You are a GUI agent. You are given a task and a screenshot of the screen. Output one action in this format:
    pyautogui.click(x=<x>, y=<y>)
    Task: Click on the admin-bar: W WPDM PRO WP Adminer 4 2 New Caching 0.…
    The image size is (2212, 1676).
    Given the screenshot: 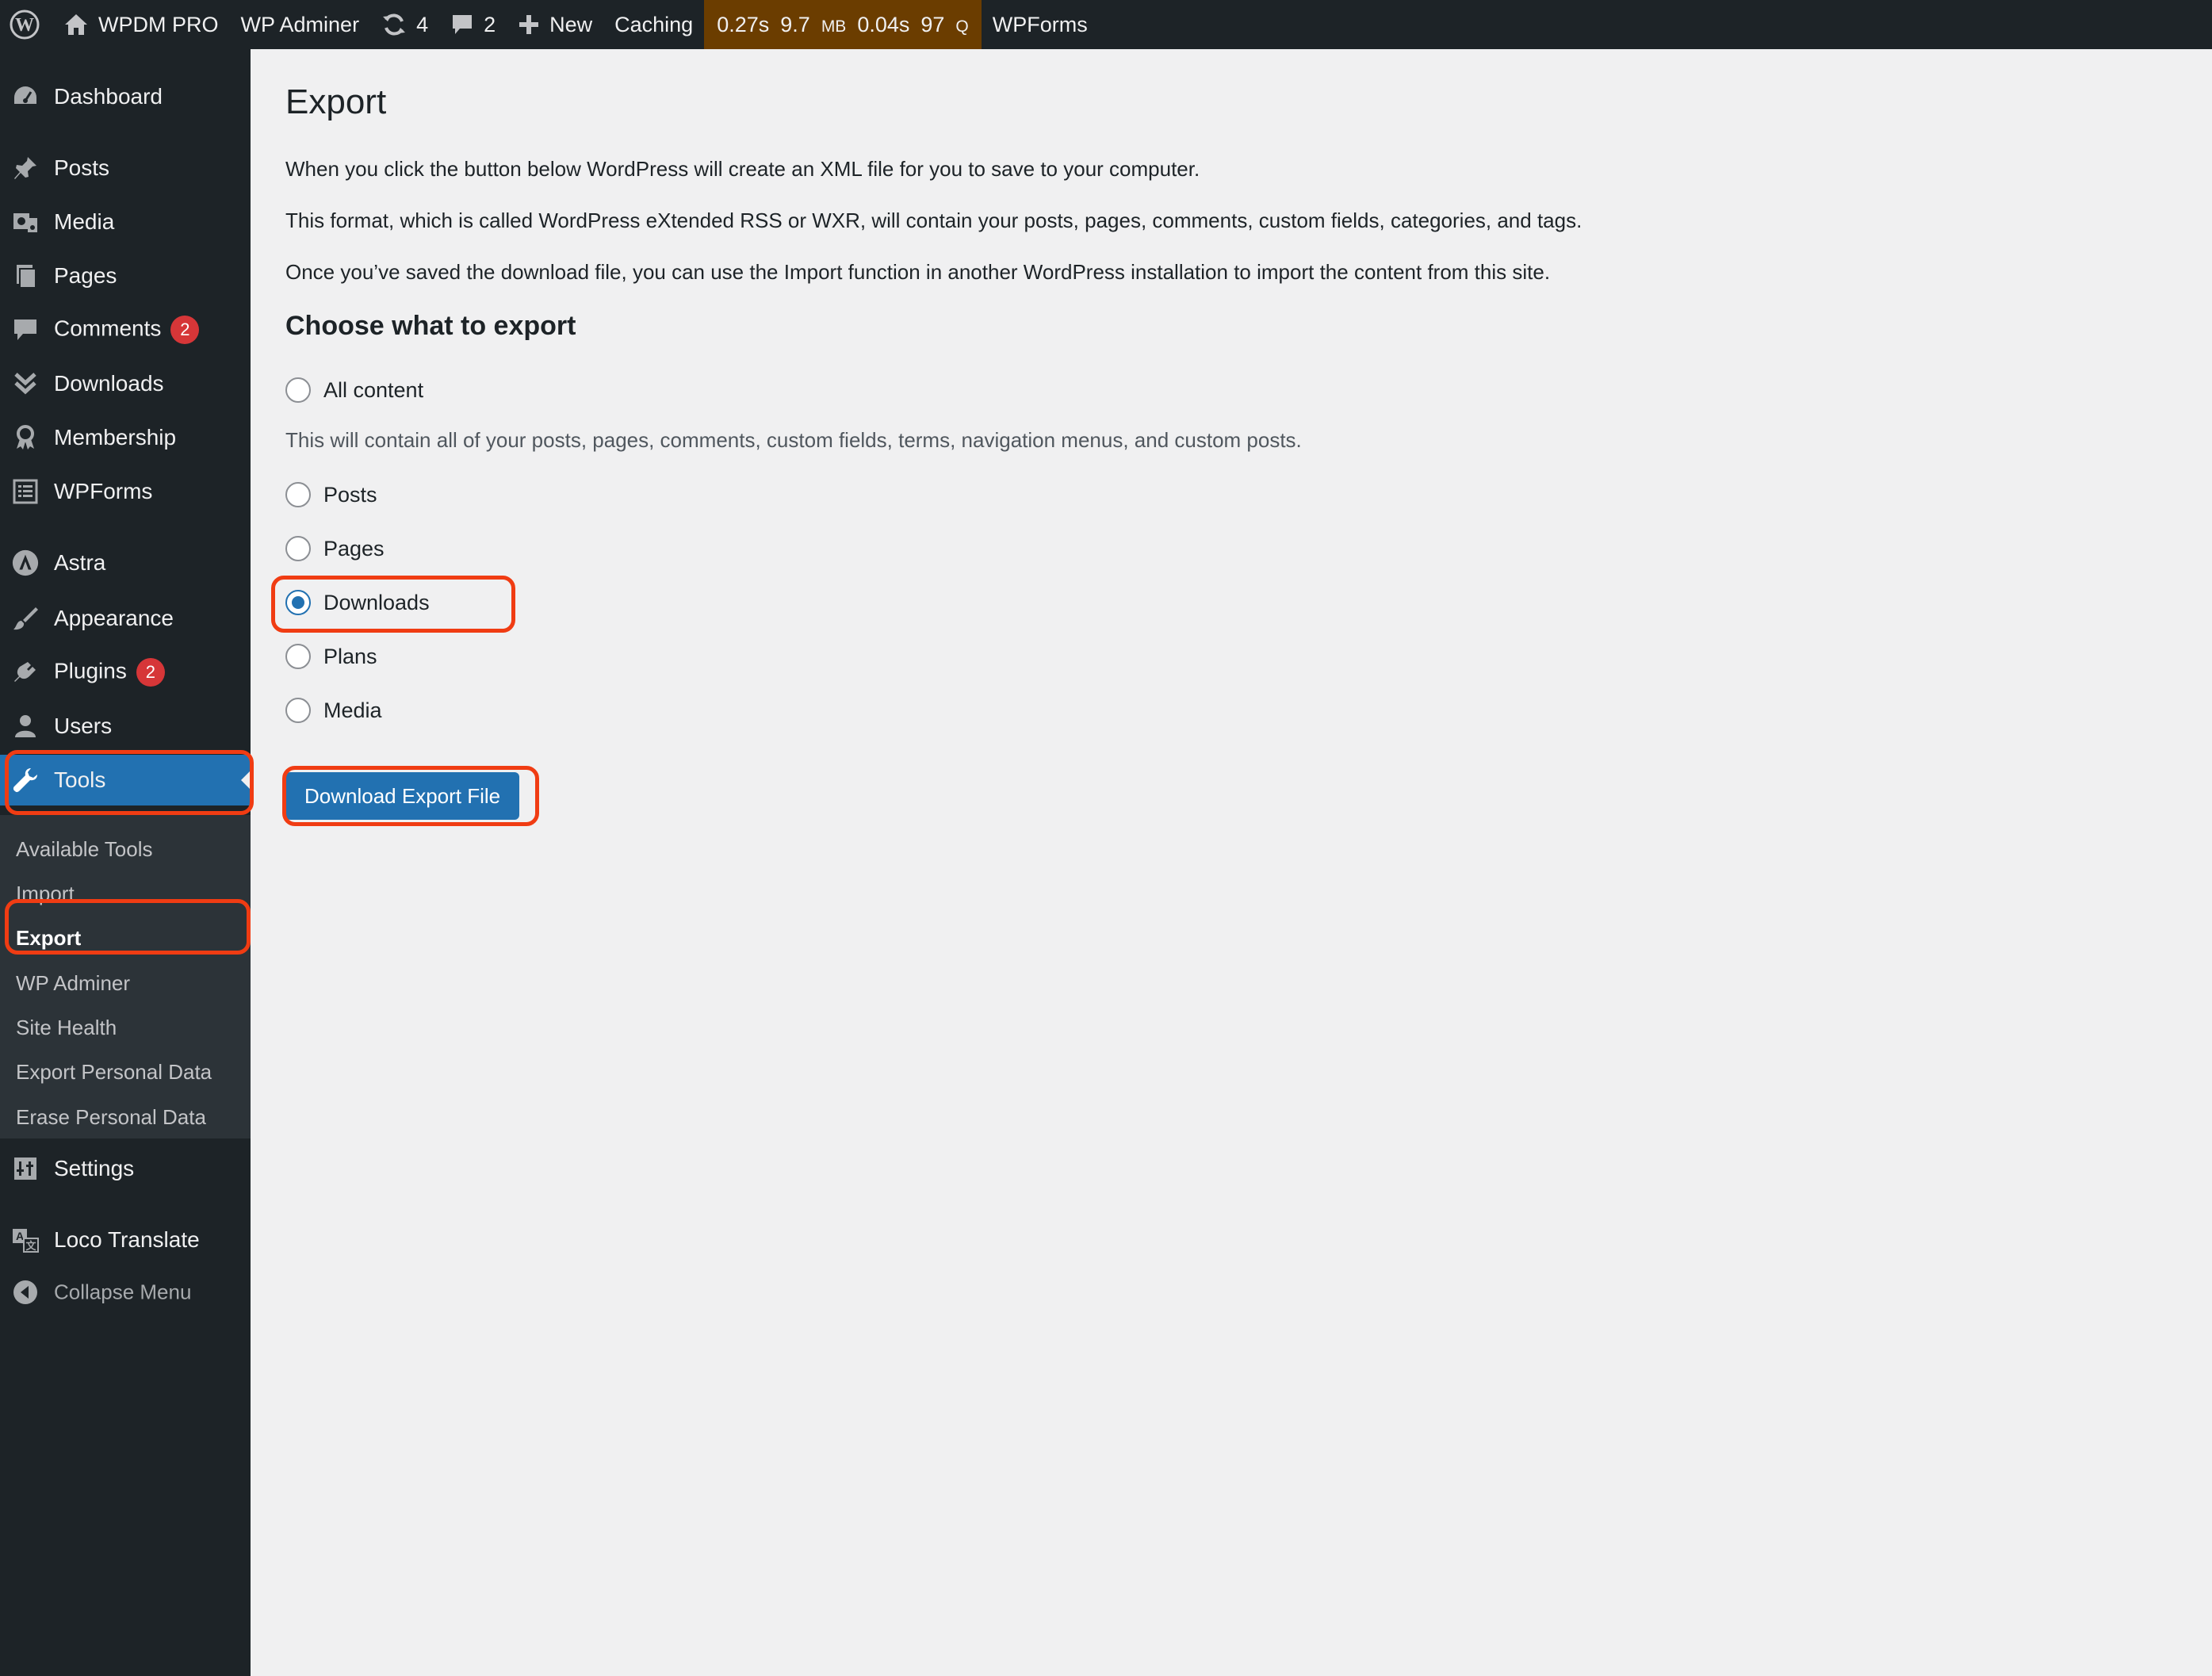 What is the action you would take?
    pyautogui.click(x=1106, y=24)
    